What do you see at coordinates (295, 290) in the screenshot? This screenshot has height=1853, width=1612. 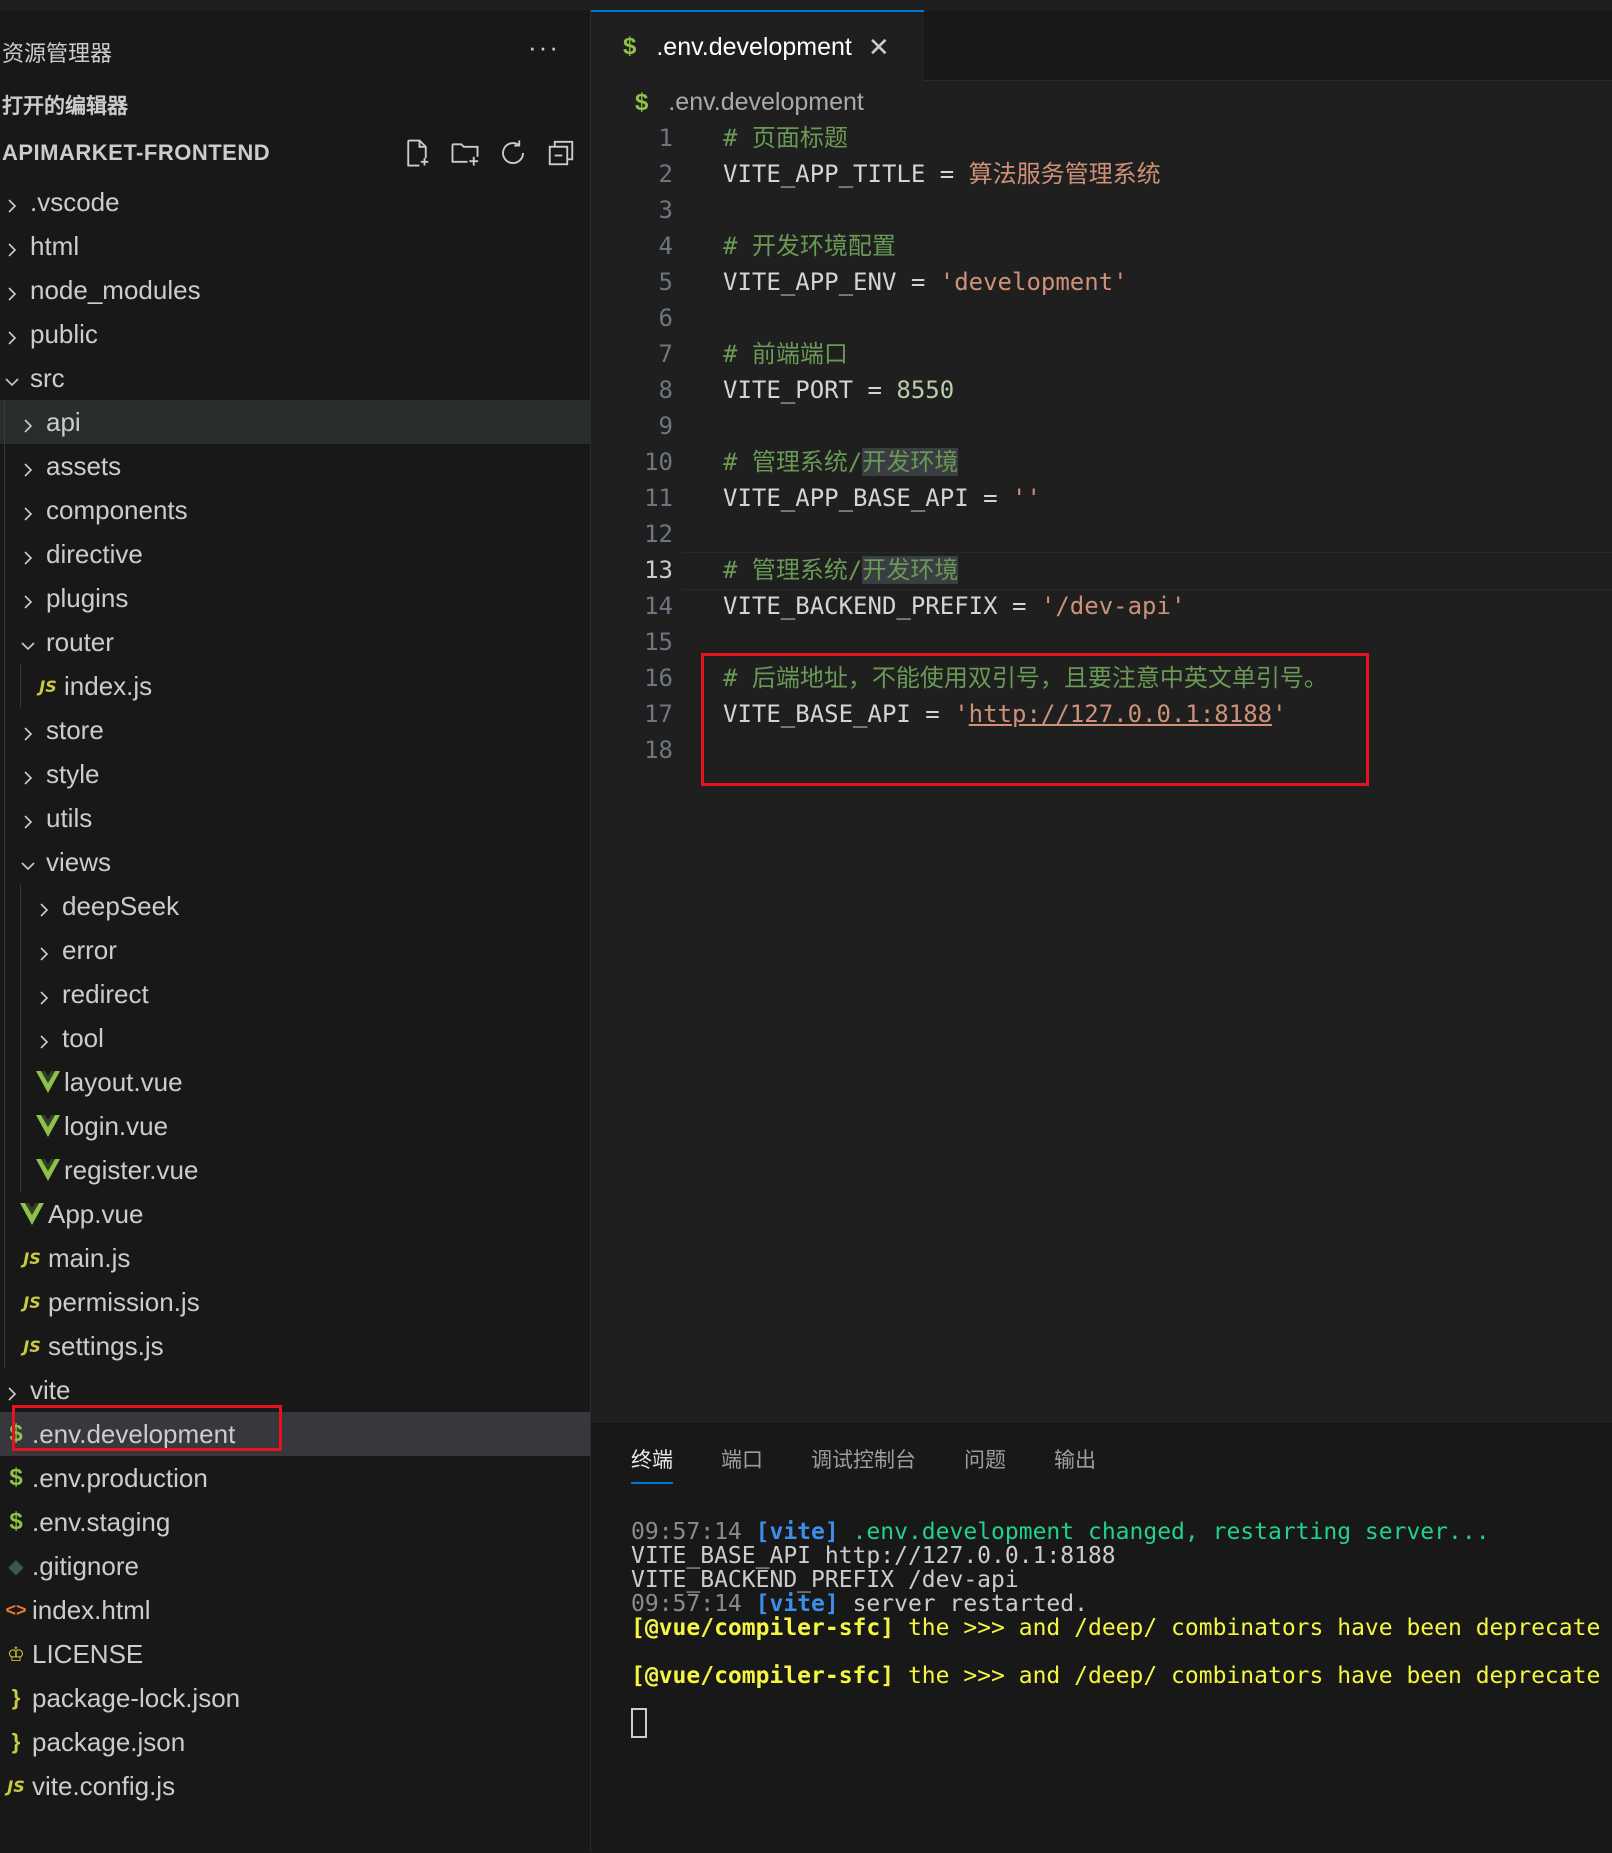 I see `tree-folder: node_modules` at bounding box center [295, 290].